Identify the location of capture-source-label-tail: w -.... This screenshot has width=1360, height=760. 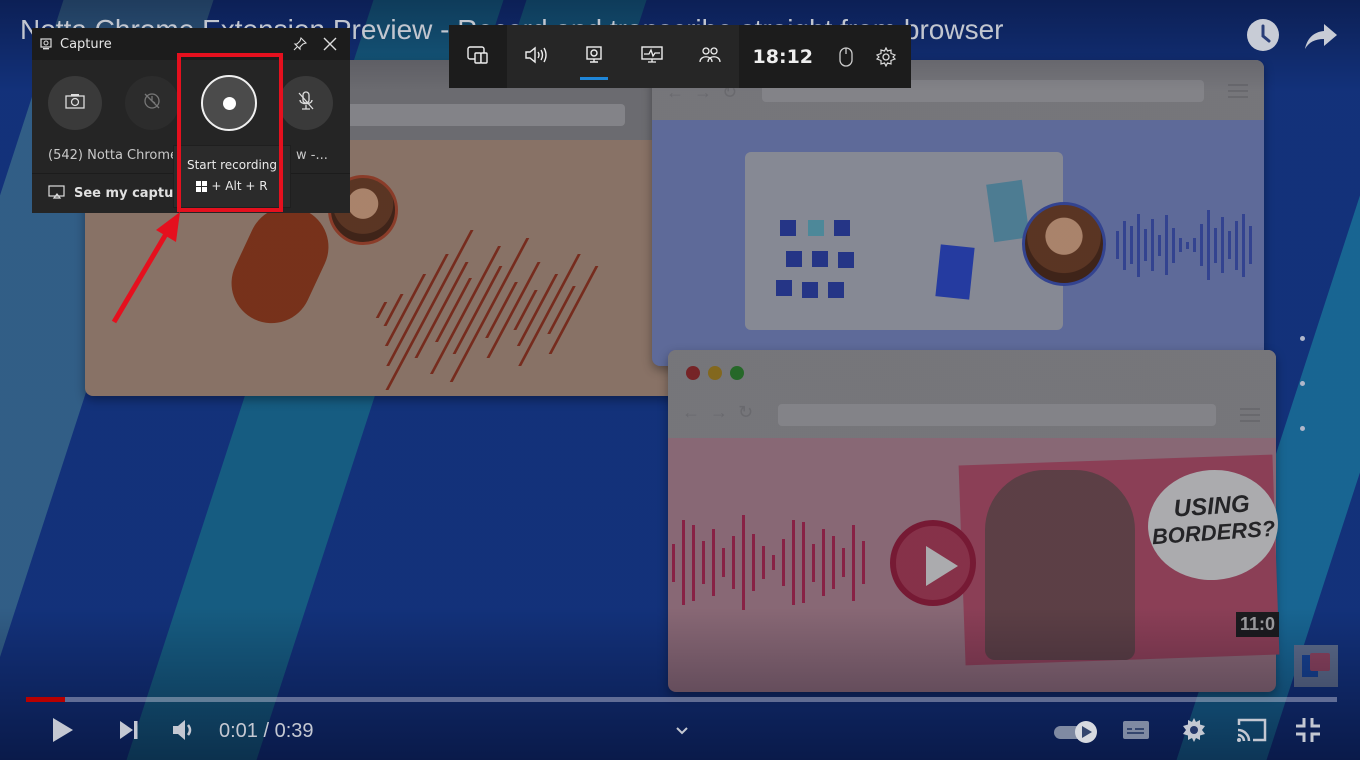
(312, 155).